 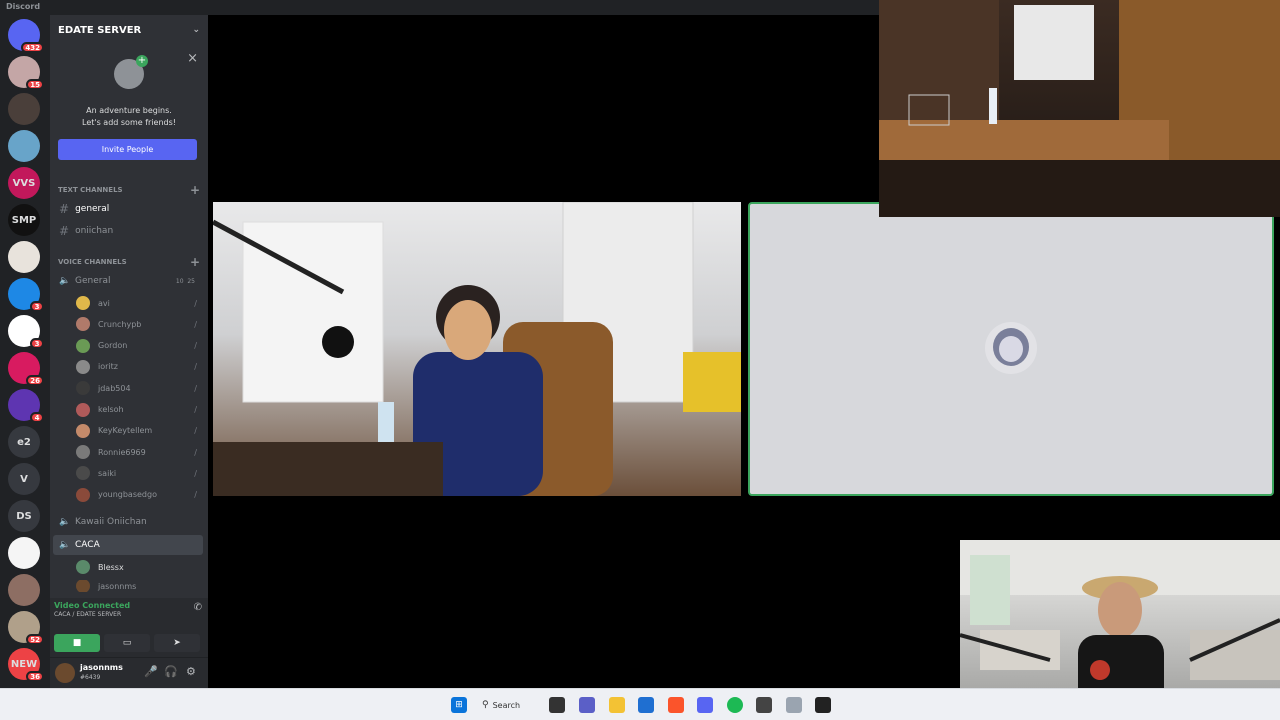 What do you see at coordinates (139, 567) in the screenshot?
I see `voice-user: Blessx` at bounding box center [139, 567].